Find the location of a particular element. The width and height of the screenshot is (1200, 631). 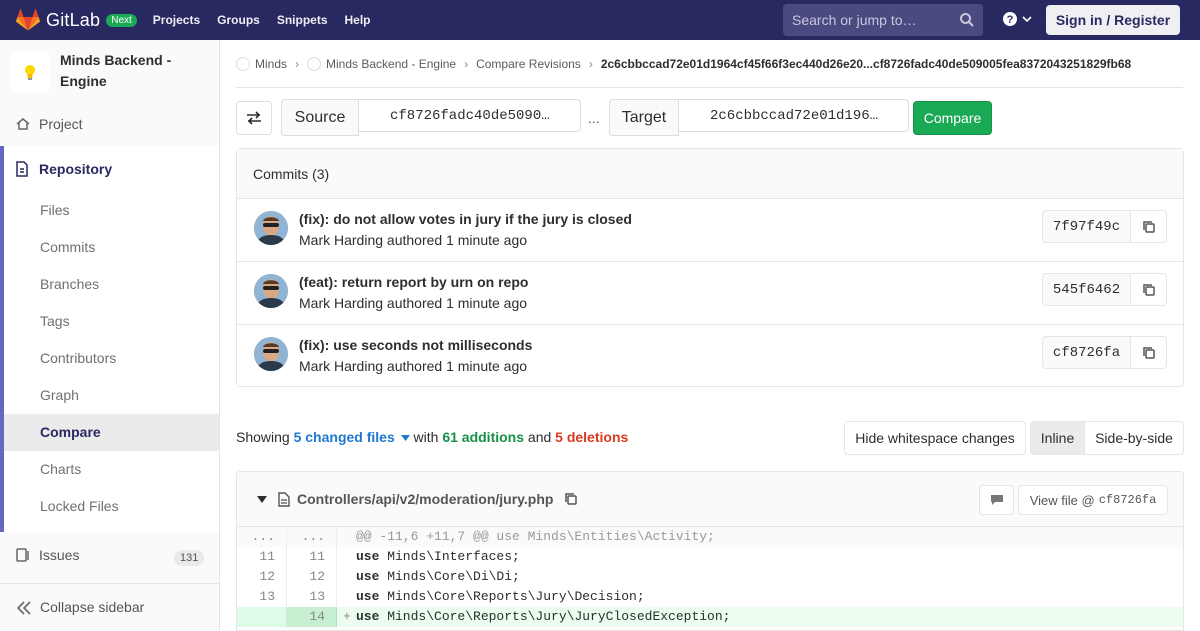

toggle-comments-button is located at coordinates (996, 500).